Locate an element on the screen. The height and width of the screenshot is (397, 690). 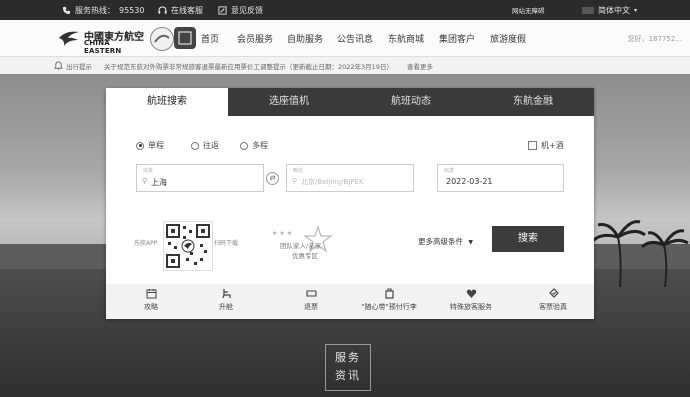
nav-item-self-service: 自助服务 is located at coordinates (305, 38).